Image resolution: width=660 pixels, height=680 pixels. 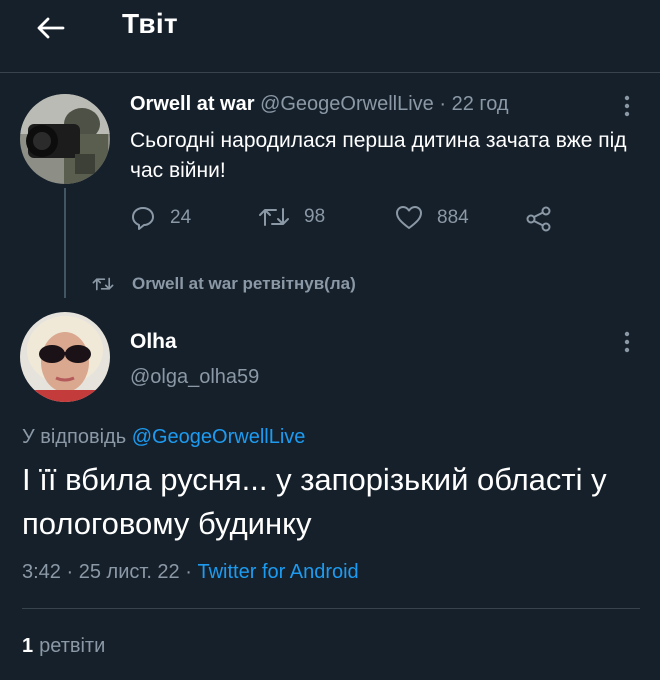 I want to click on reply-to-handle-link: @GeogeOrwellLive, so click(x=219, y=437).